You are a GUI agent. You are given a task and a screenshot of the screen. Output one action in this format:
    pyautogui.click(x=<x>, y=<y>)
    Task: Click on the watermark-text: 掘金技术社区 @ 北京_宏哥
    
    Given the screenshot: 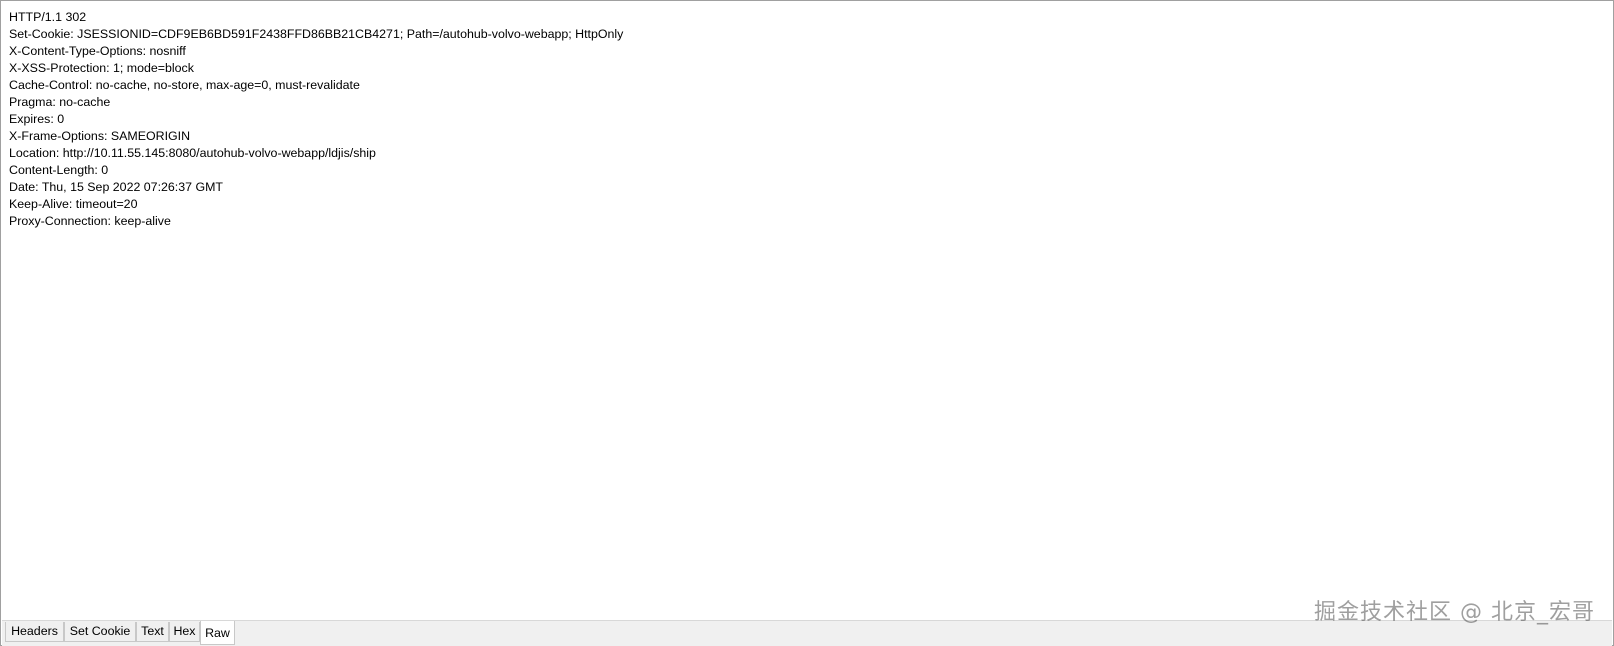 What is the action you would take?
    pyautogui.click(x=1454, y=612)
    